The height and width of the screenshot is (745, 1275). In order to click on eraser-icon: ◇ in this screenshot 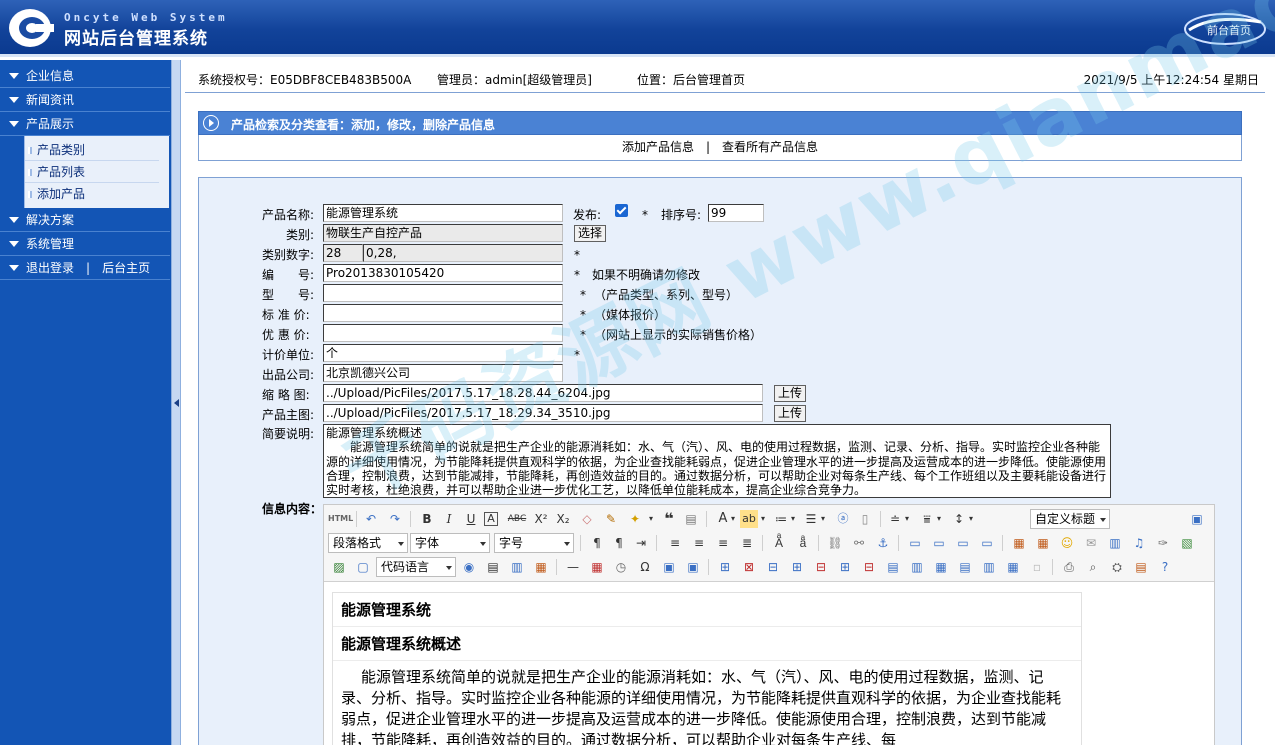, I will do `click(587, 519)`.